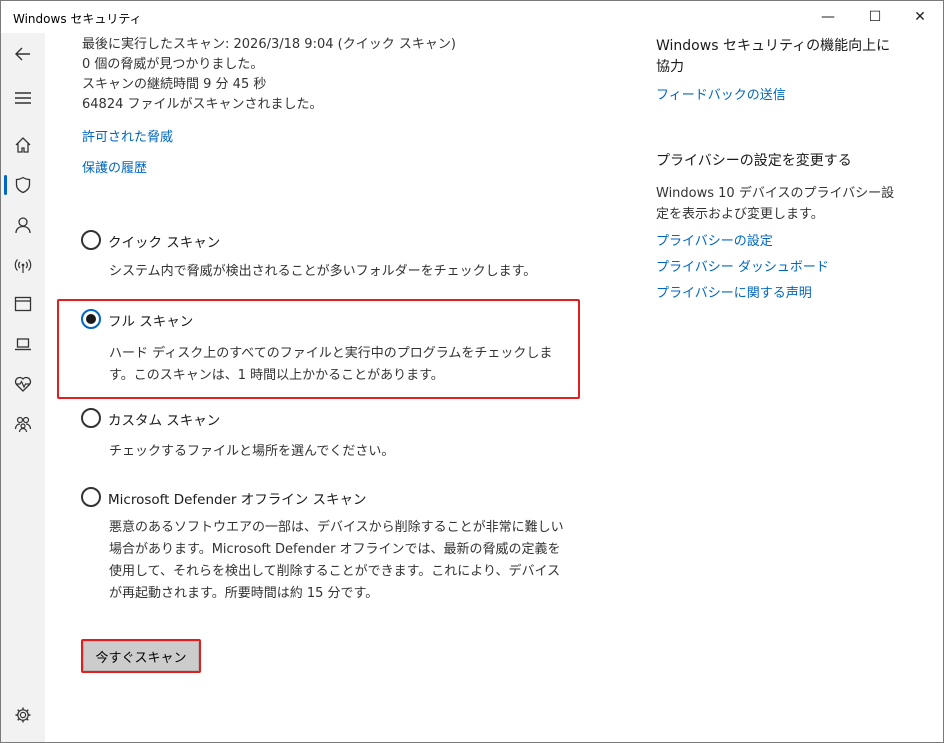 The height and width of the screenshot is (743, 944). What do you see at coordinates (714, 239) in the screenshot?
I see `privacy-settings-link: プライバシーの設定` at bounding box center [714, 239].